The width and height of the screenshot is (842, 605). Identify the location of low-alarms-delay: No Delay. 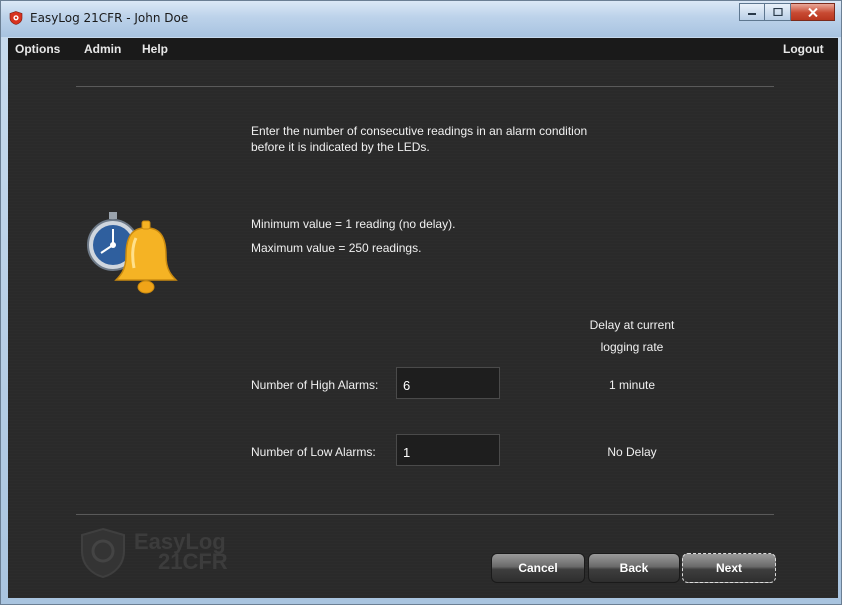
(632, 452).